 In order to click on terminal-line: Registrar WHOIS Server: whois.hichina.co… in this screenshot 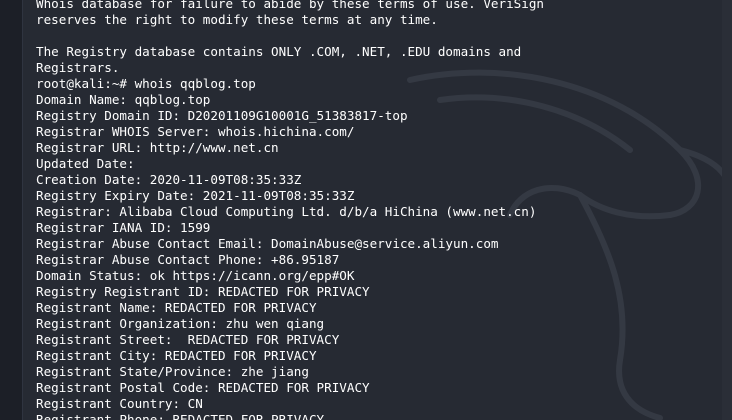, I will do `click(195, 131)`.